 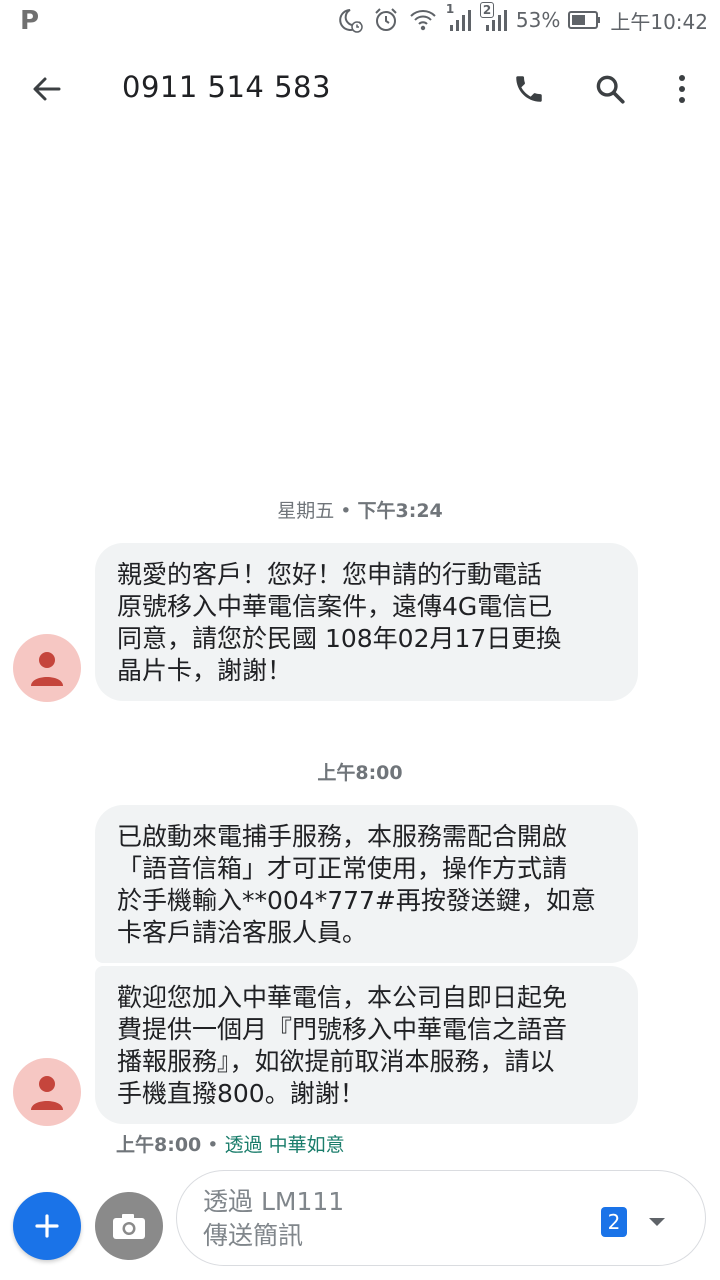 What do you see at coordinates (459, 18) in the screenshot?
I see `signal-sim1-icon: 1` at bounding box center [459, 18].